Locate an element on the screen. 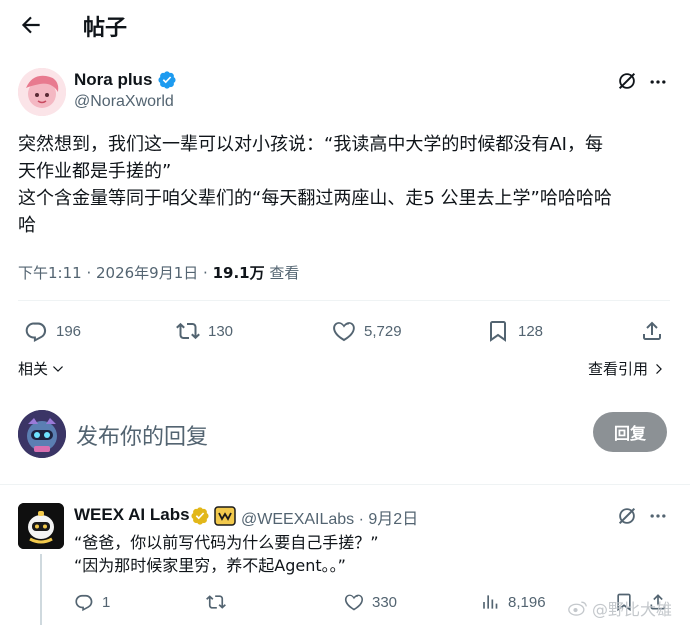 The image size is (690, 625). reply-author-handle: @WEEXAILabs is located at coordinates (297, 519).